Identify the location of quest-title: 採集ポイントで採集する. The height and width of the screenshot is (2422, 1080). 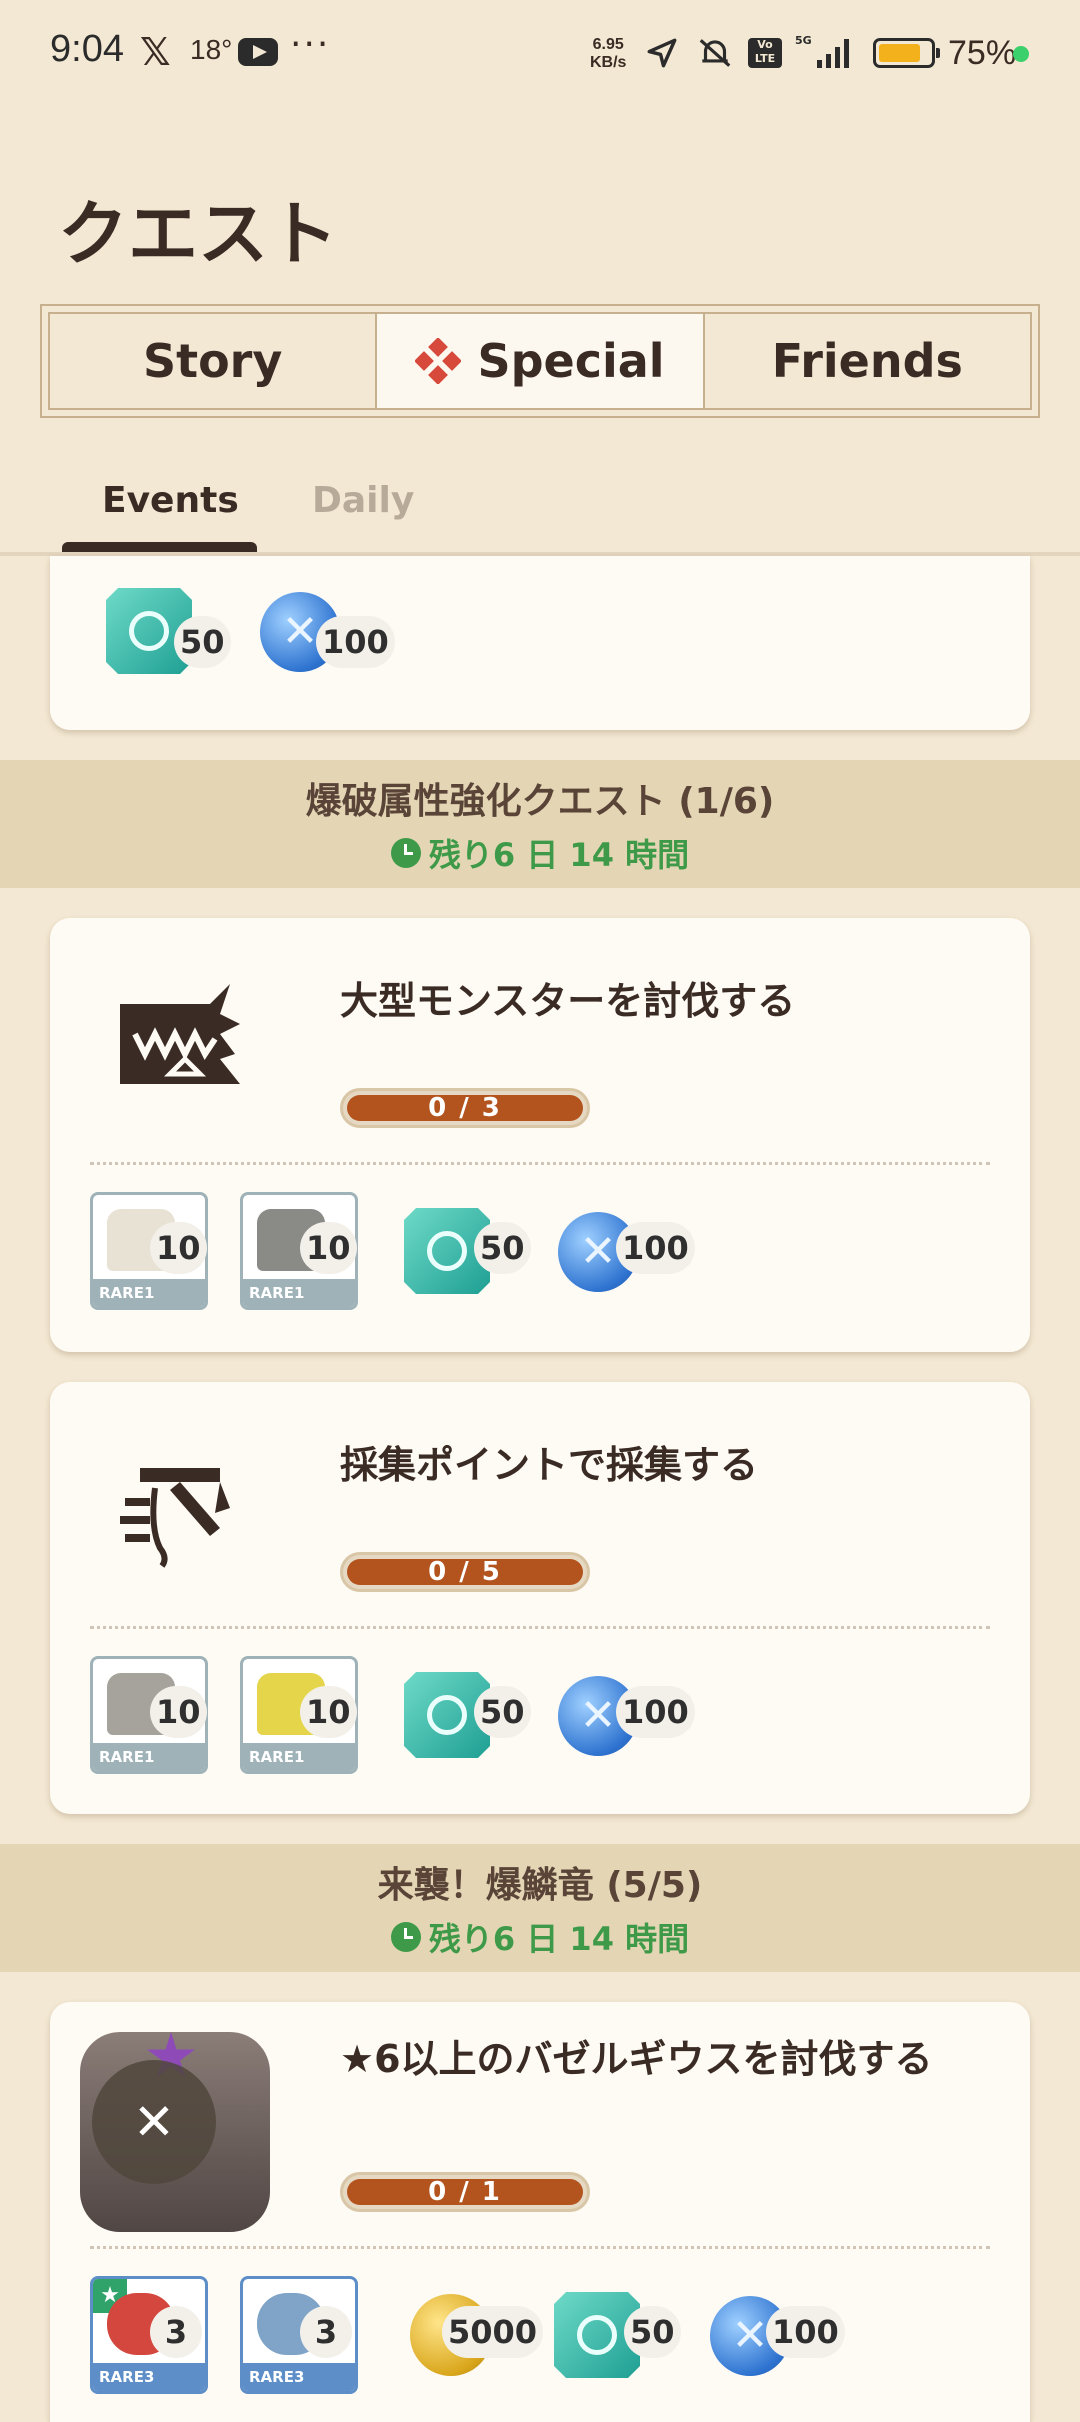
(549, 1465).